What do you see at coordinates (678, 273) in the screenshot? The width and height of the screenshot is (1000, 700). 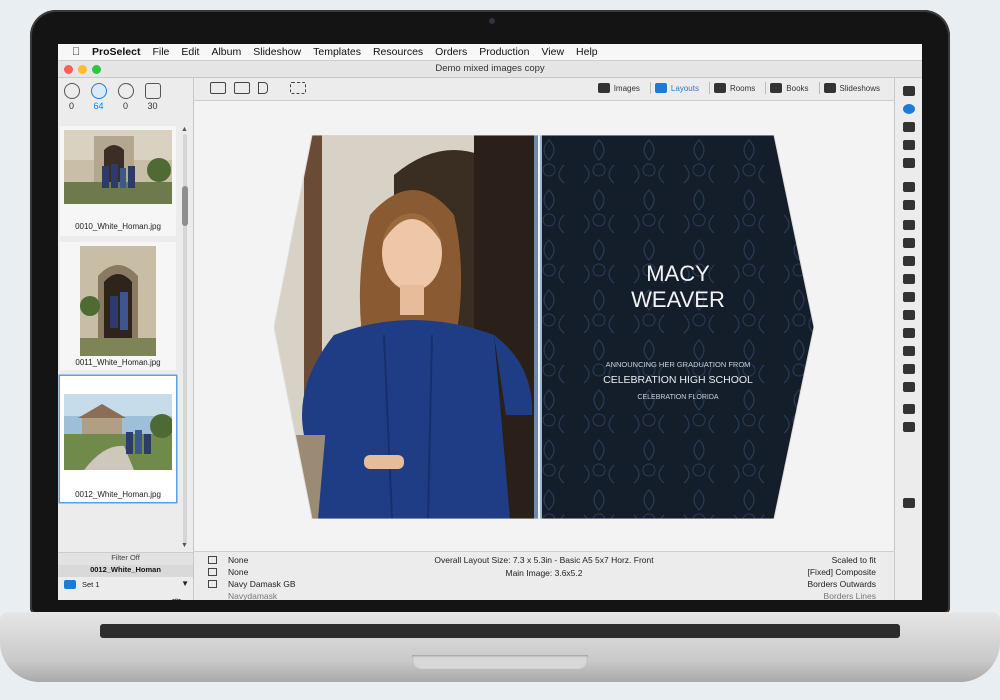 I see `name-line1: MACY` at bounding box center [678, 273].